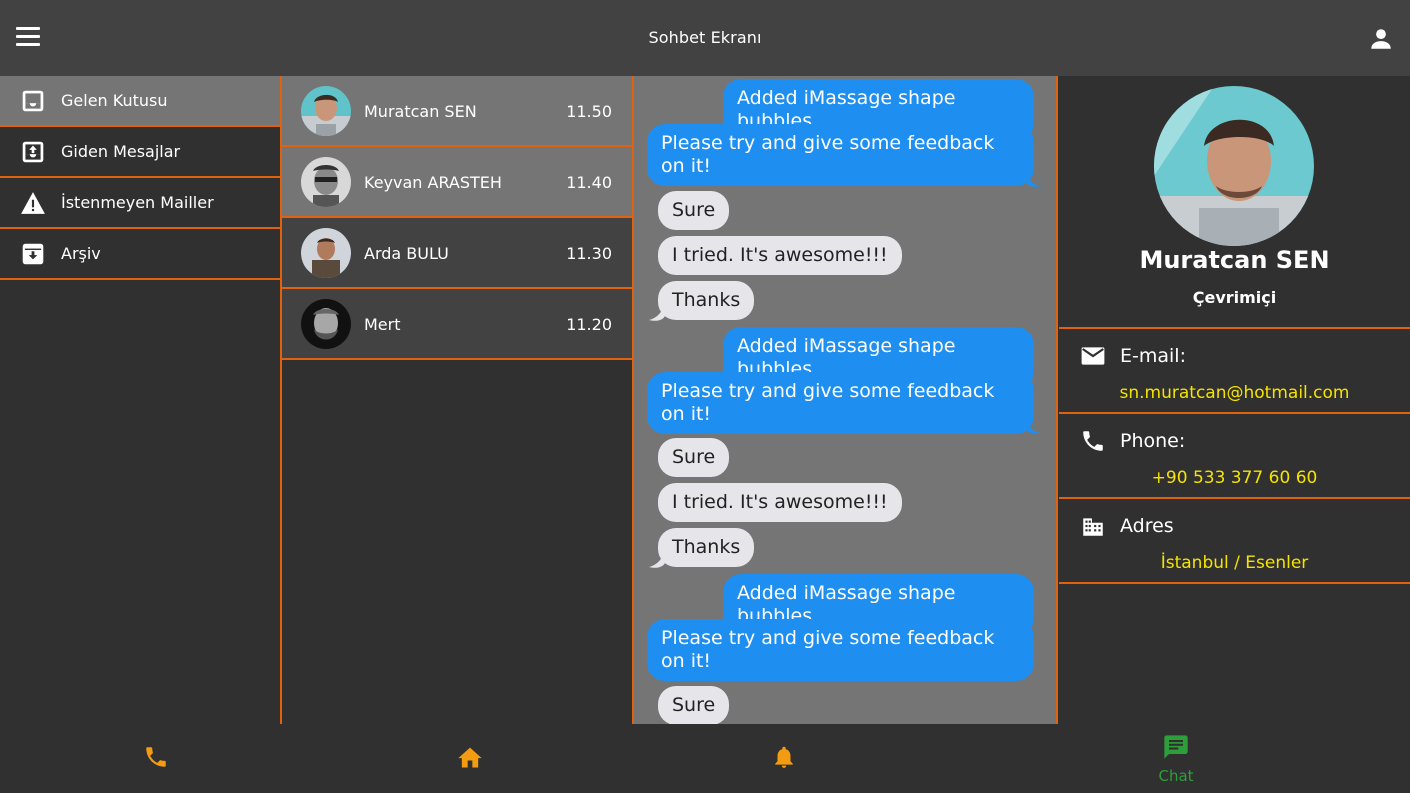 Image resolution: width=1410 pixels, height=793 pixels. Describe the element at coordinates (406, 253) in the screenshot. I see `contact-name: Arda BULU` at that location.